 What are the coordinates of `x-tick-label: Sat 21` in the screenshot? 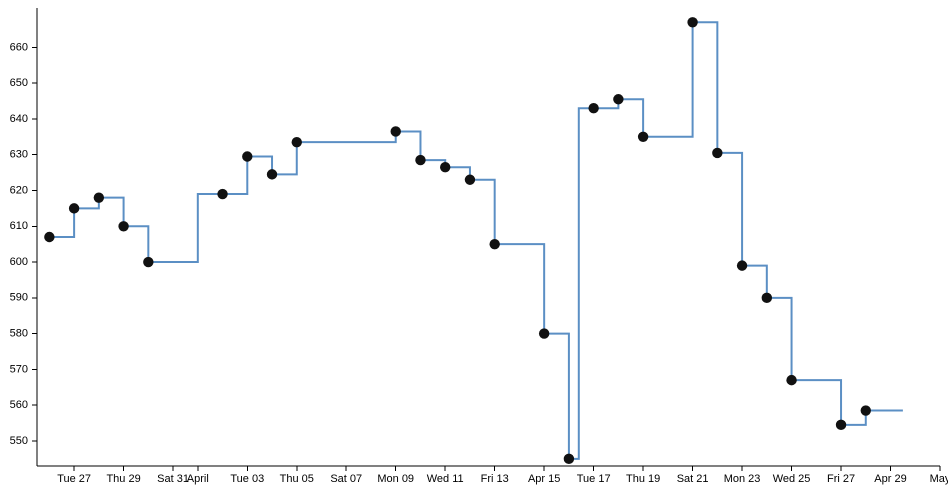 It's located at (693, 479).